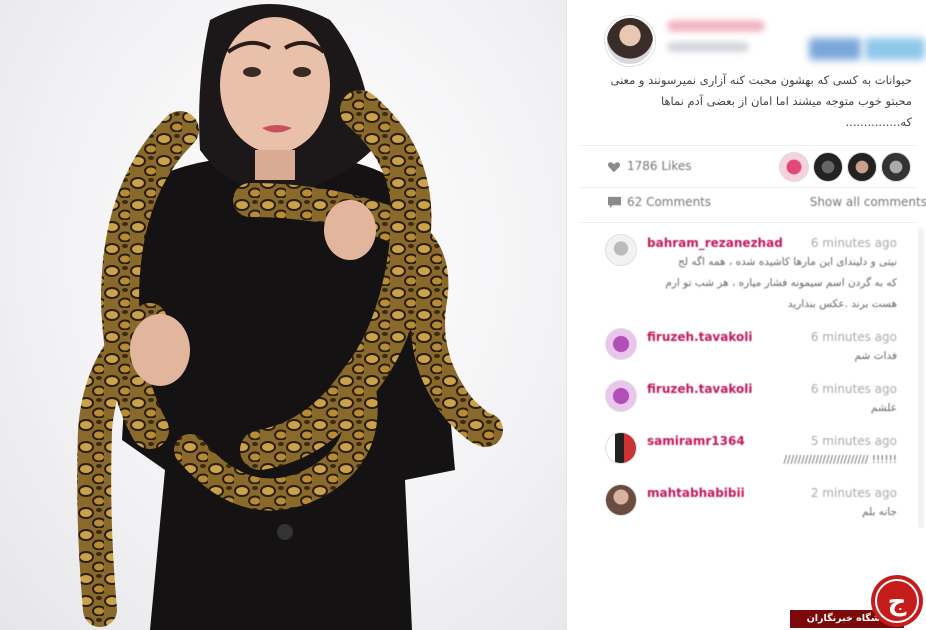  I want to click on comment-item: mahtabhabibii 2 minutes ago جانه بلم, so click(746, 506).